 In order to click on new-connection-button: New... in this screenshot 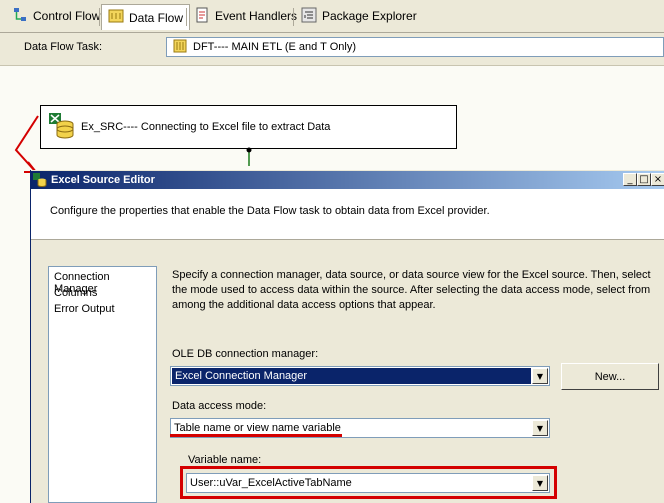, I will do `click(610, 376)`.